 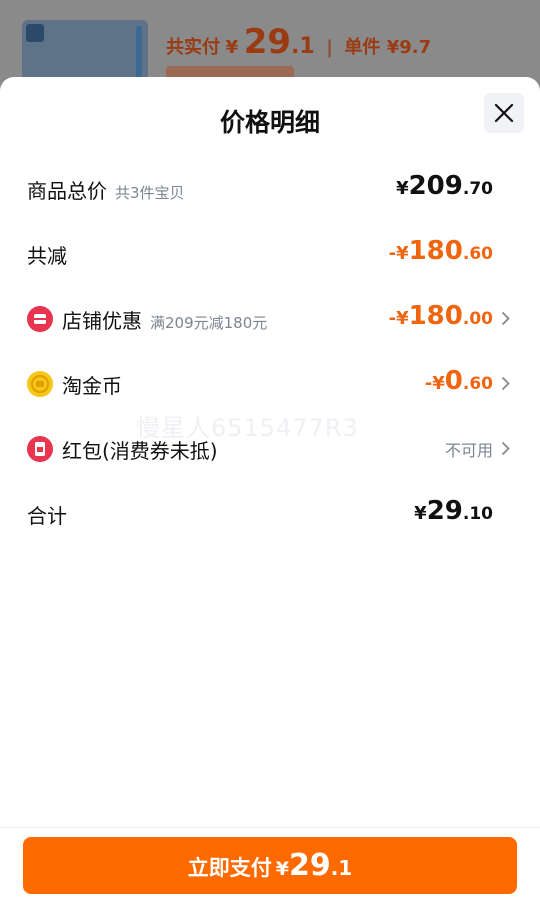 What do you see at coordinates (303, 46) in the screenshot?
I see `paid-dec: .1` at bounding box center [303, 46].